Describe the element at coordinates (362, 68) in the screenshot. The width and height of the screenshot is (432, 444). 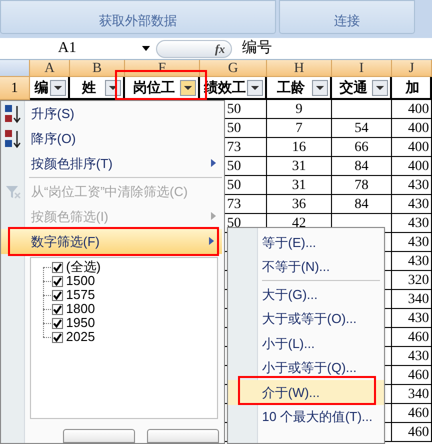
I see `column-header: I` at that location.